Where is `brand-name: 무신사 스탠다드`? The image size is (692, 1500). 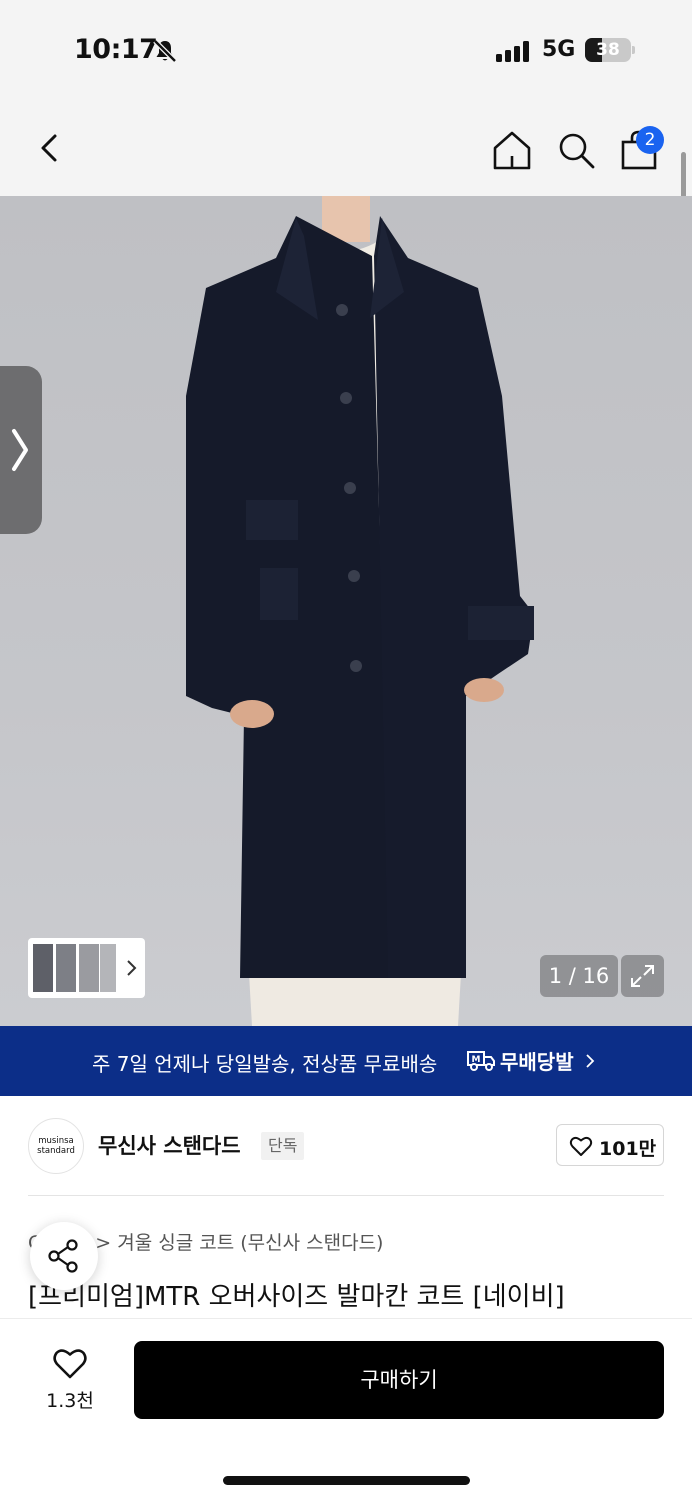 brand-name: 무신사 스탠다드 is located at coordinates (169, 1145).